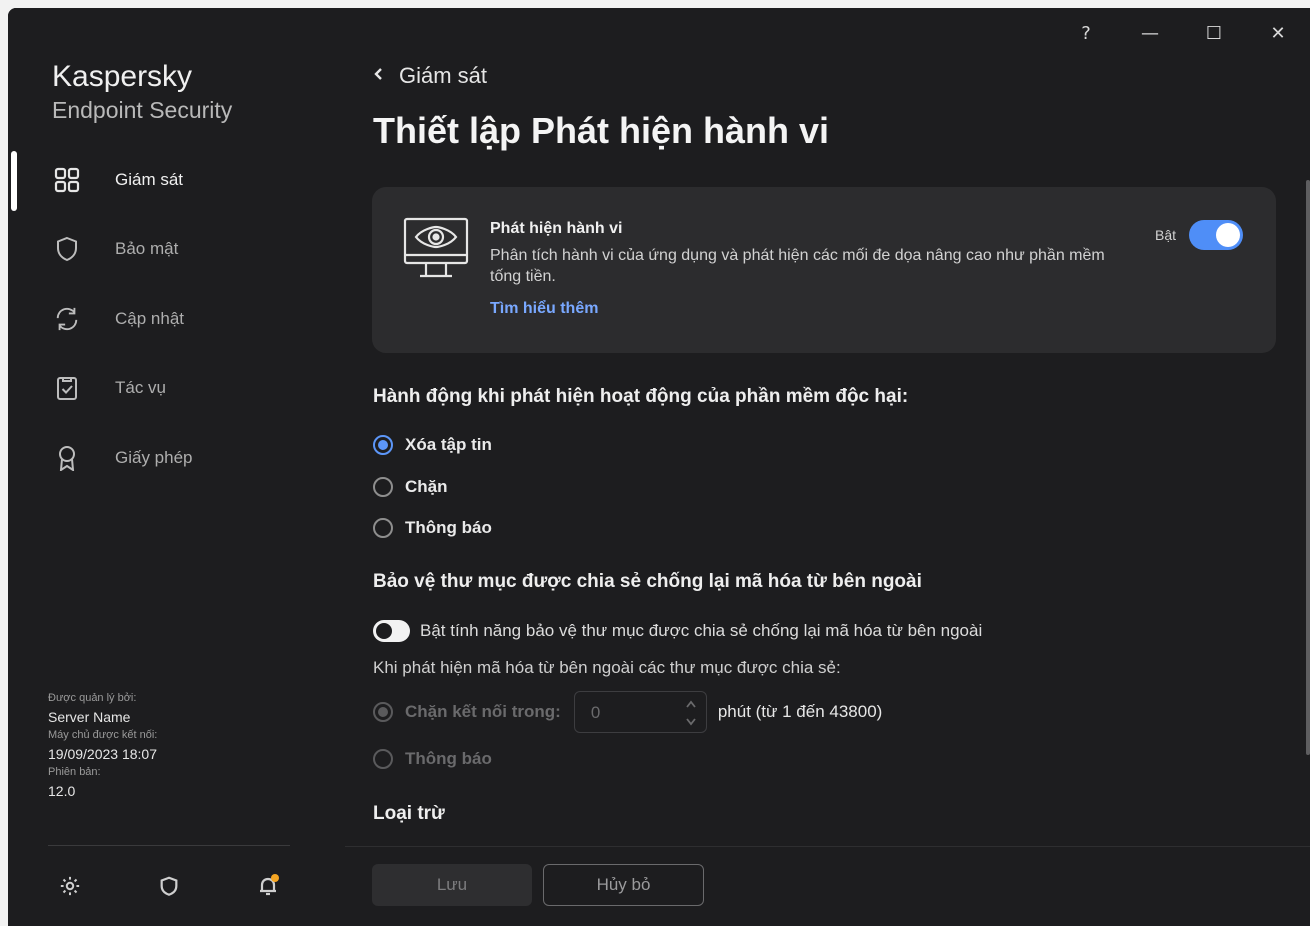 The height and width of the screenshot is (926, 1310). Describe the element at coordinates (102, 754) in the screenshot. I see `connected-value: 19/09/2023 18:07` at that location.